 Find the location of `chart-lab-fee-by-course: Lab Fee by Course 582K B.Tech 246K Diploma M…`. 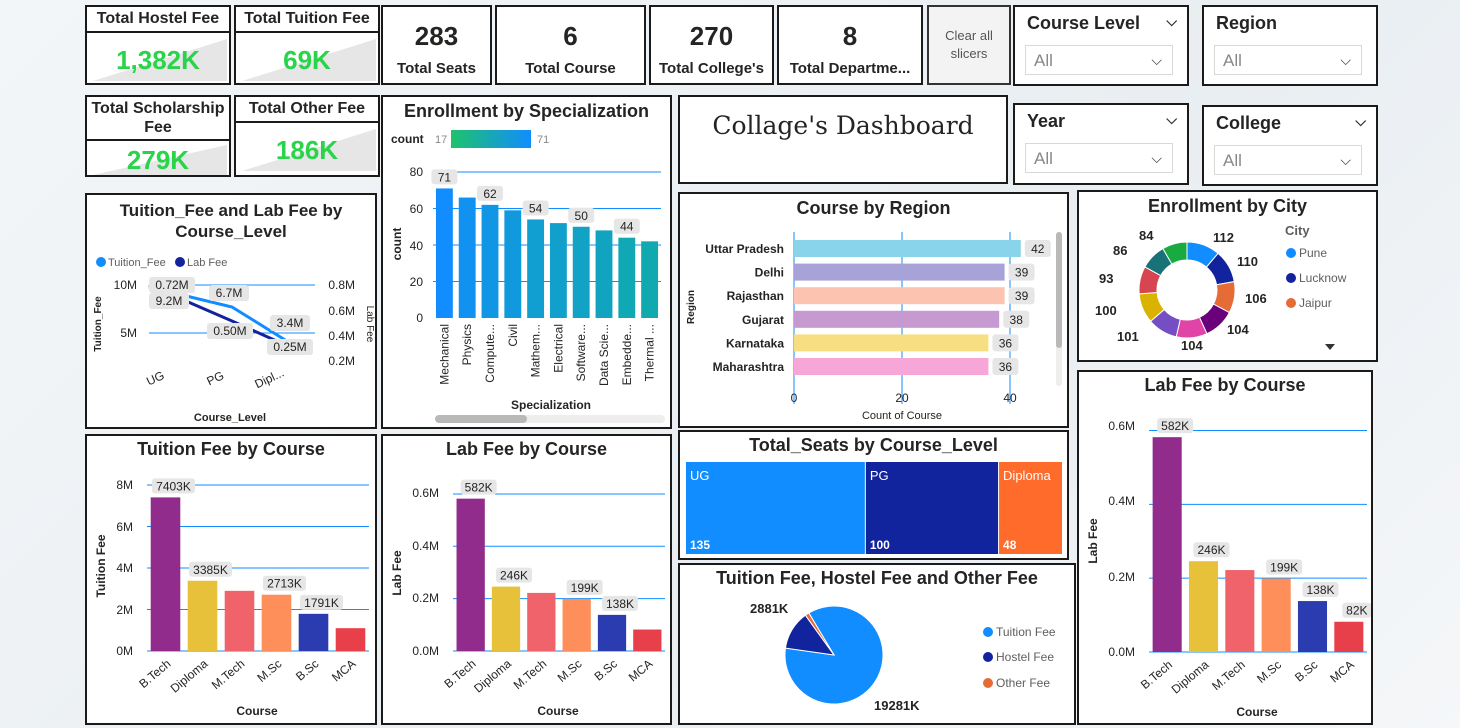

chart-lab-fee-by-course: Lab Fee by Course 582K B.Tech 246K Diploma M… is located at coordinates (526, 579).